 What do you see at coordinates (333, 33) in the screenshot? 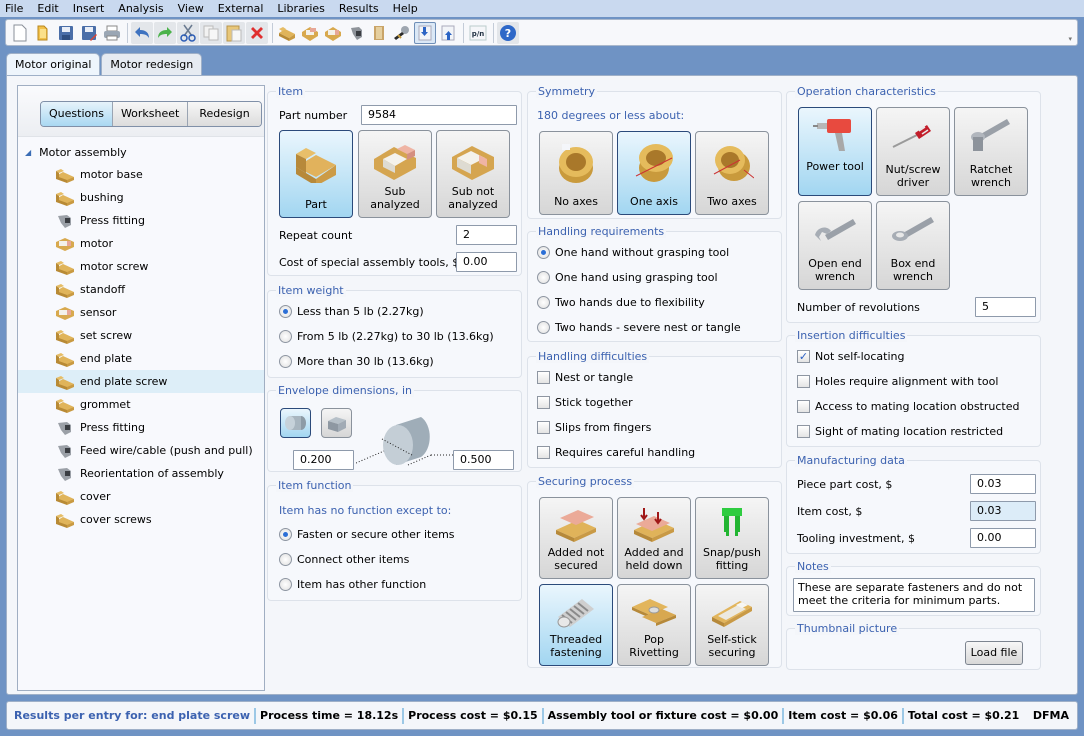
I see `insert-sub-not-analyzed-button` at bounding box center [333, 33].